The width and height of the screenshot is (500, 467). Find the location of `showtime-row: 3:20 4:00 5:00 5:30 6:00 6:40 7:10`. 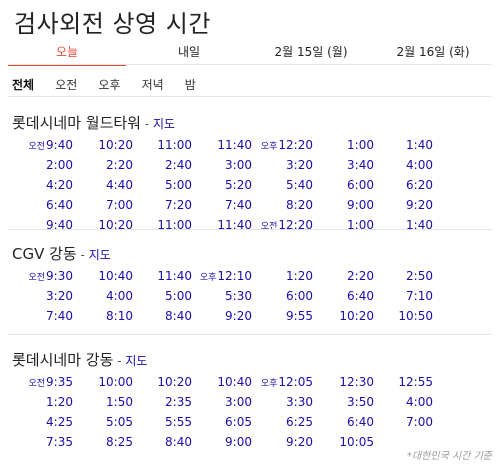

showtime-row: 3:20 4:00 5:00 5:30 6:00 6:40 7:10 is located at coordinates (250, 297).